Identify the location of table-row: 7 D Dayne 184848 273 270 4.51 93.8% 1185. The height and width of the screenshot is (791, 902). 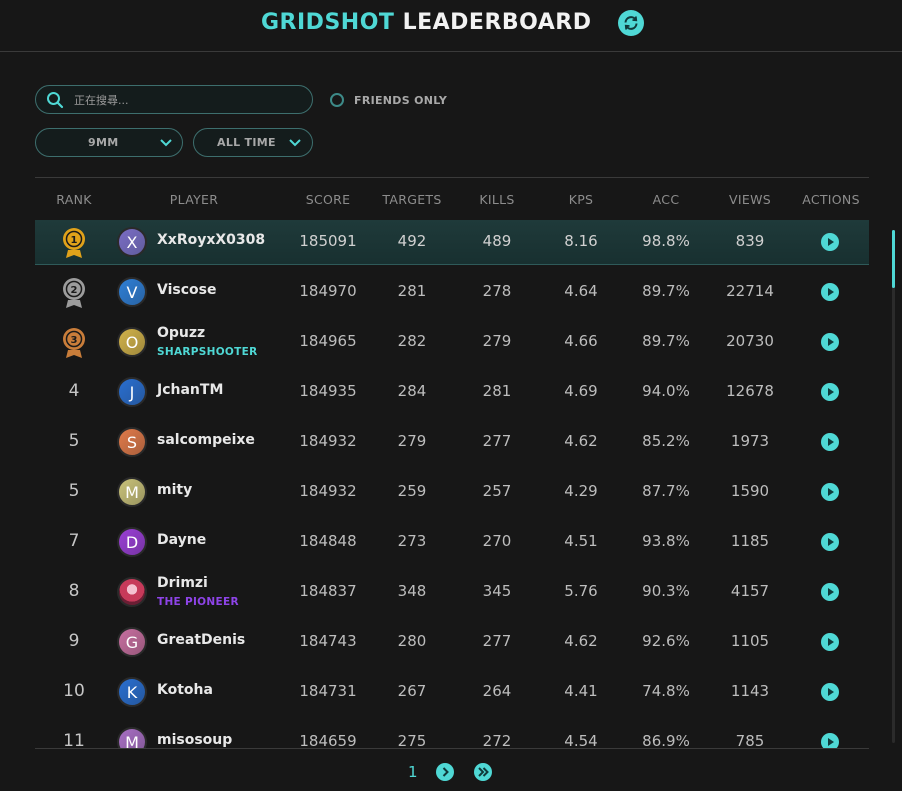
(452, 542).